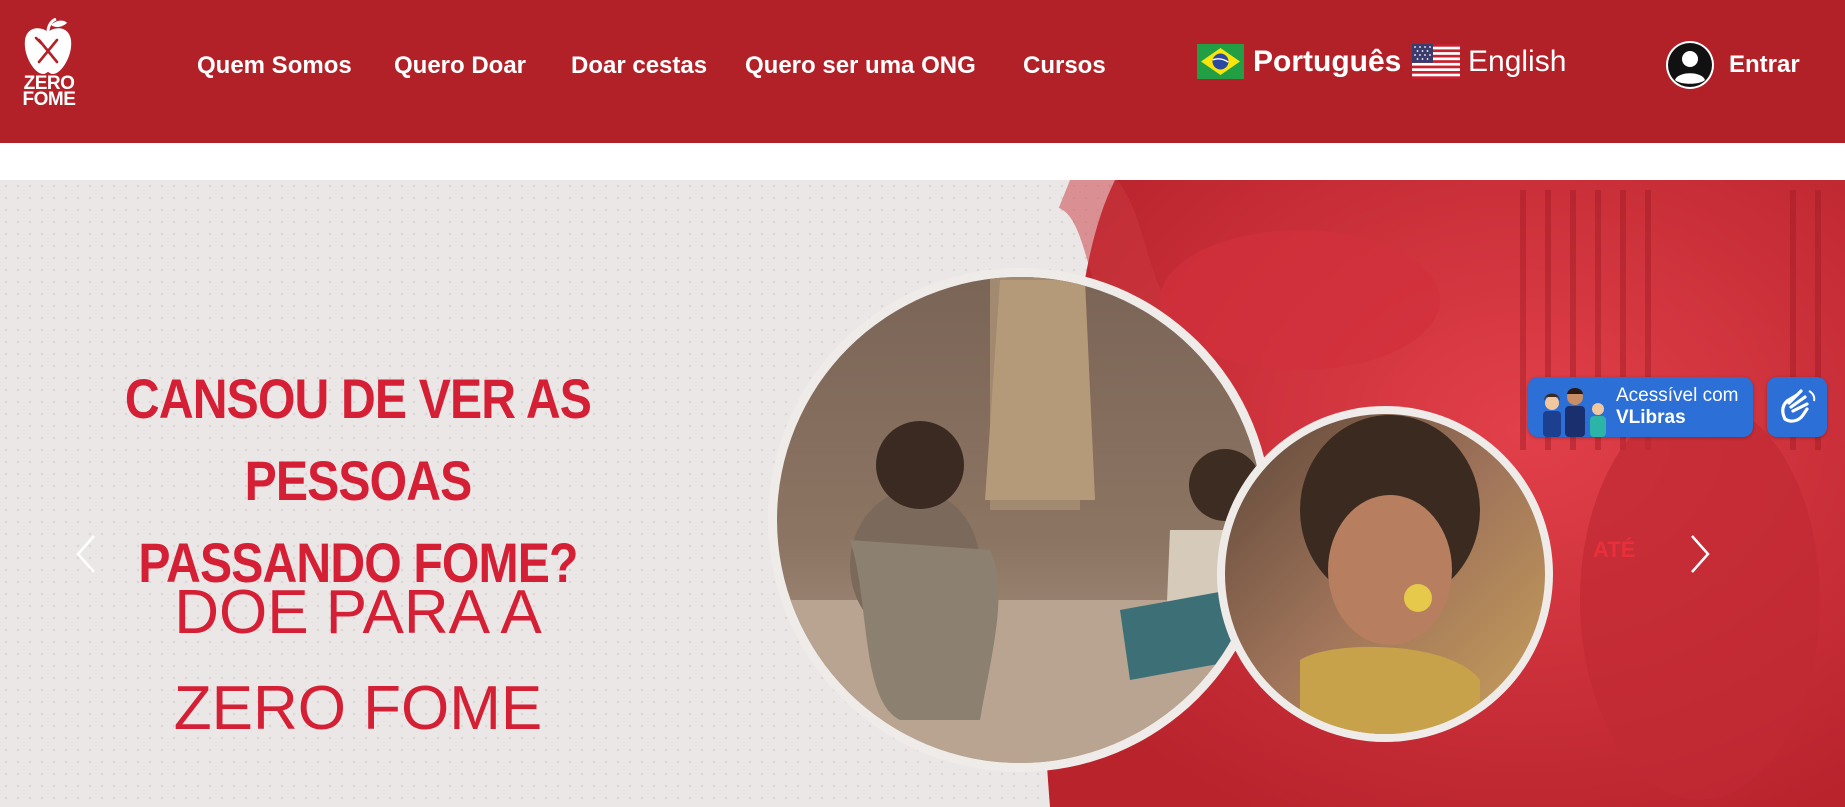 The width and height of the screenshot is (1845, 807). I want to click on nav-quem-somos: Quem Somos, so click(274, 66).